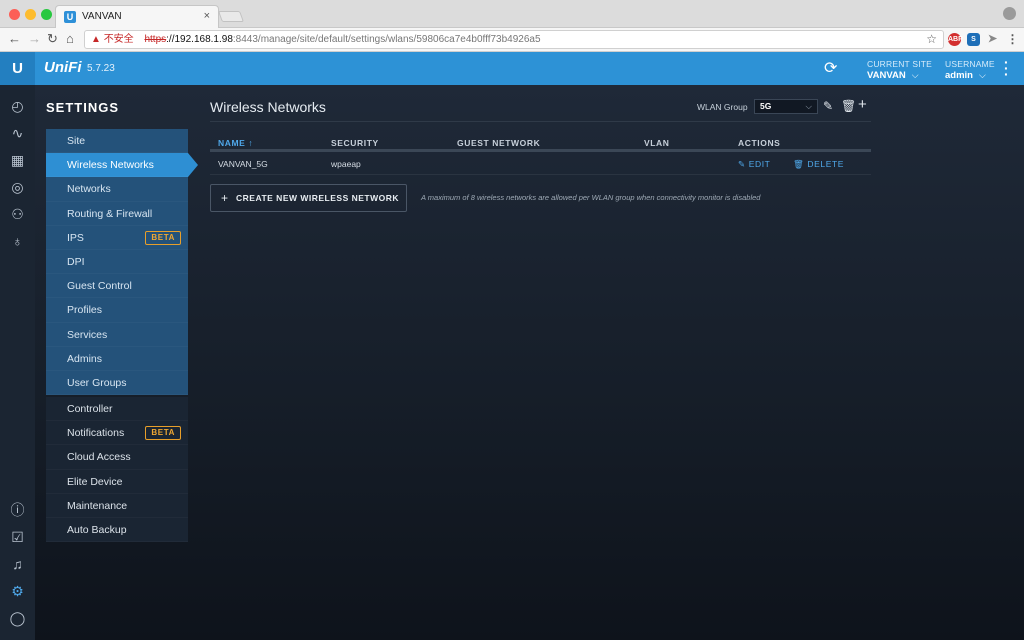 The width and height of the screenshot is (1024, 640). What do you see at coordinates (117, 359) in the screenshot?
I see `menu-item-admins: Admins` at bounding box center [117, 359].